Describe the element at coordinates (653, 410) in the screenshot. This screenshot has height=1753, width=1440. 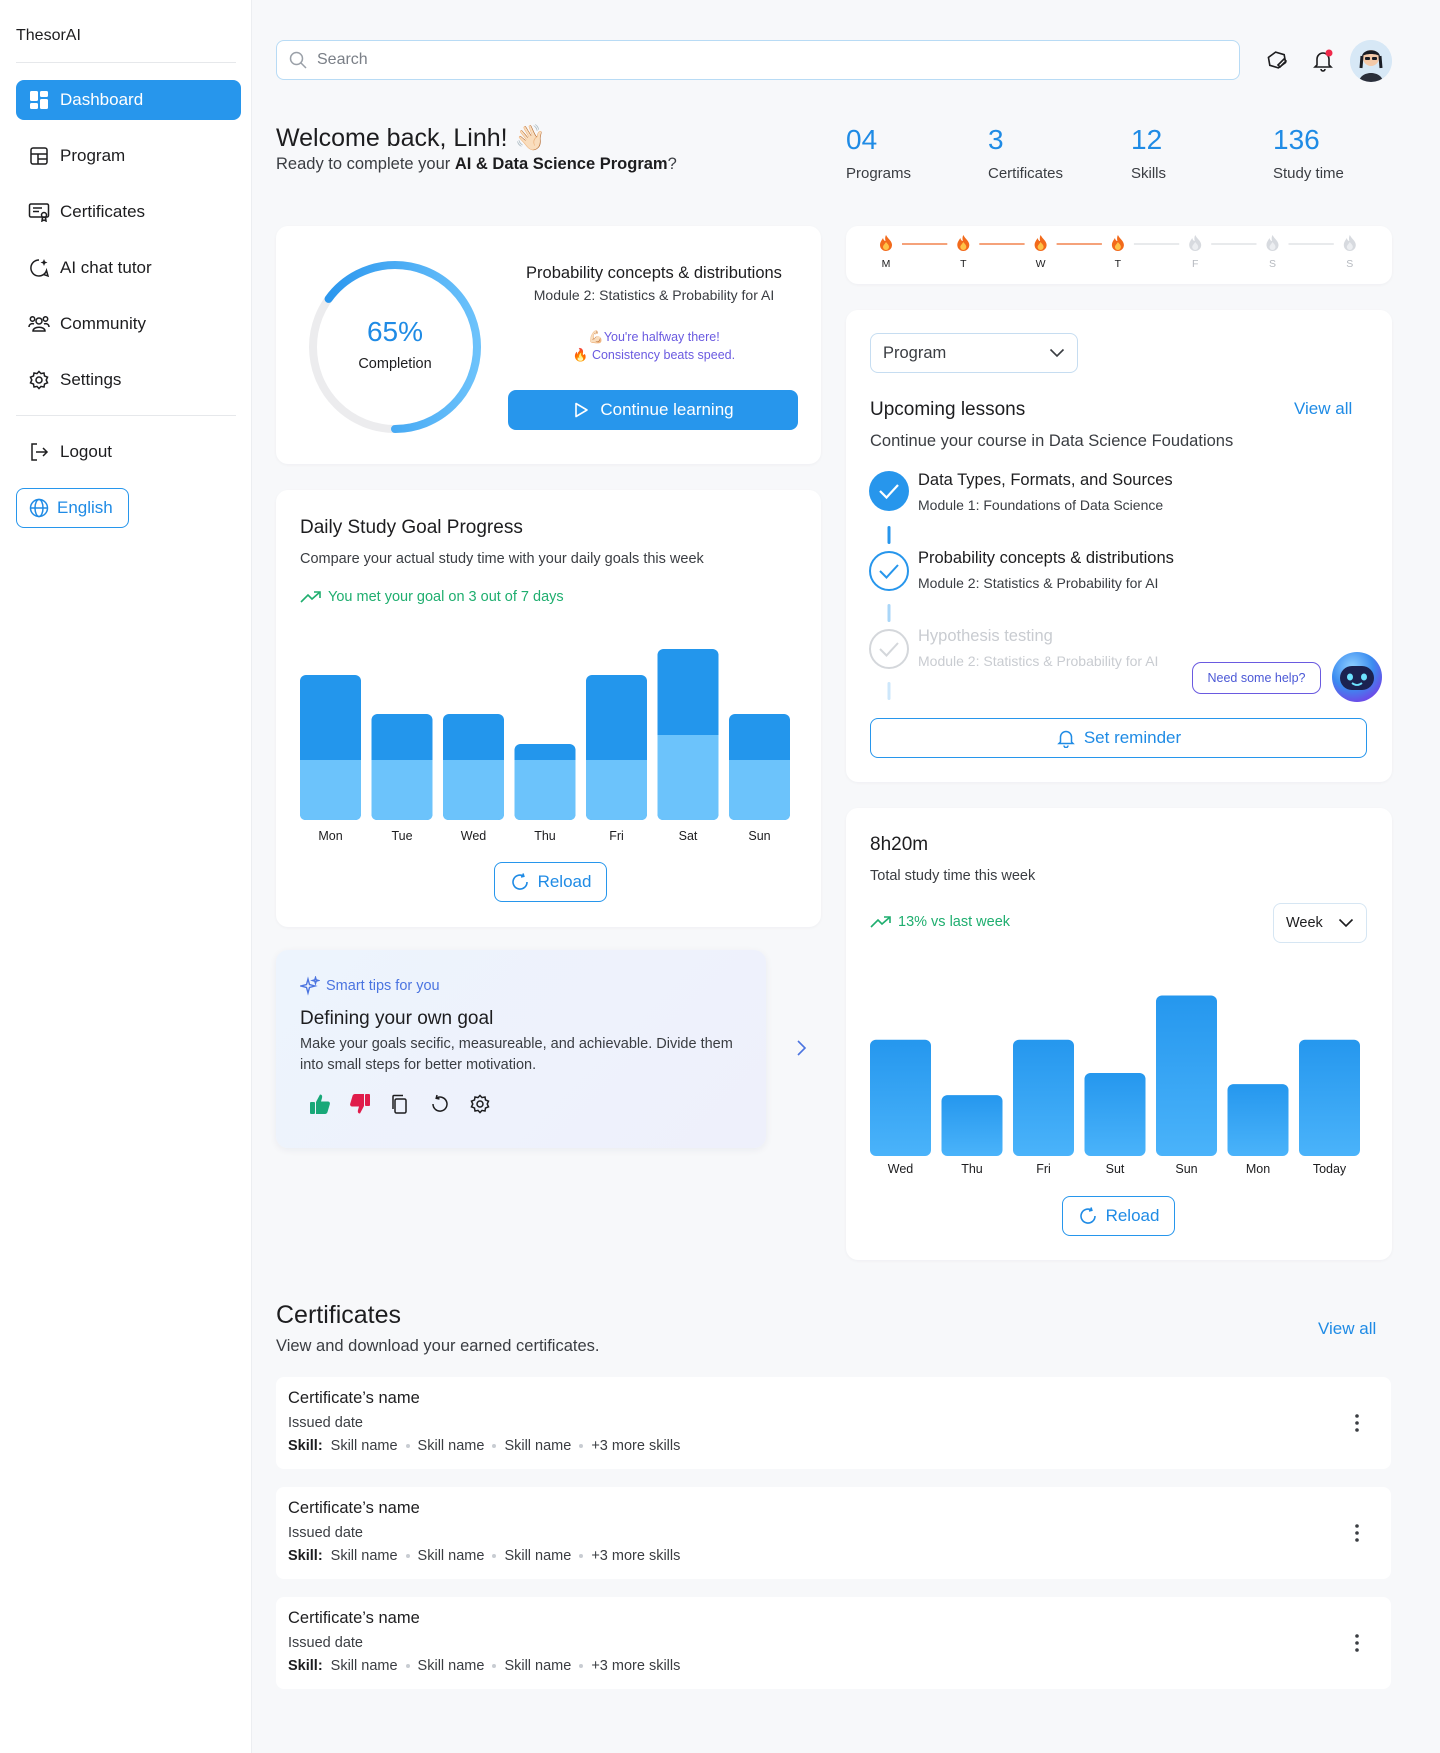
I see `continue-learning-button: Continue learning` at that location.